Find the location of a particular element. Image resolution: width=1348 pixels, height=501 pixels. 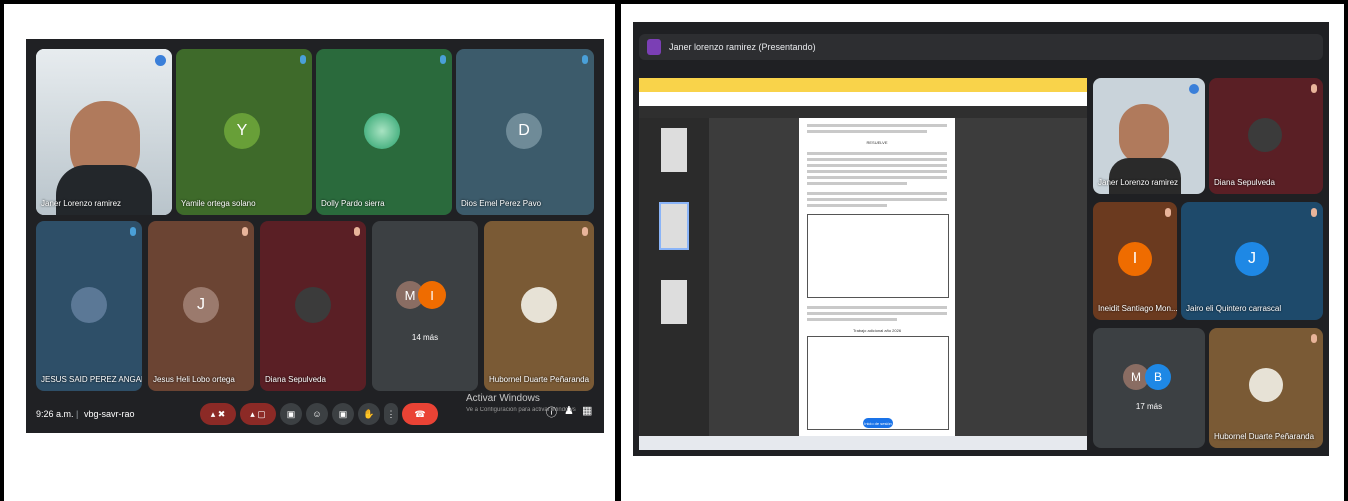

more-participants-tile: M I 14 más is located at coordinates (425, 306).